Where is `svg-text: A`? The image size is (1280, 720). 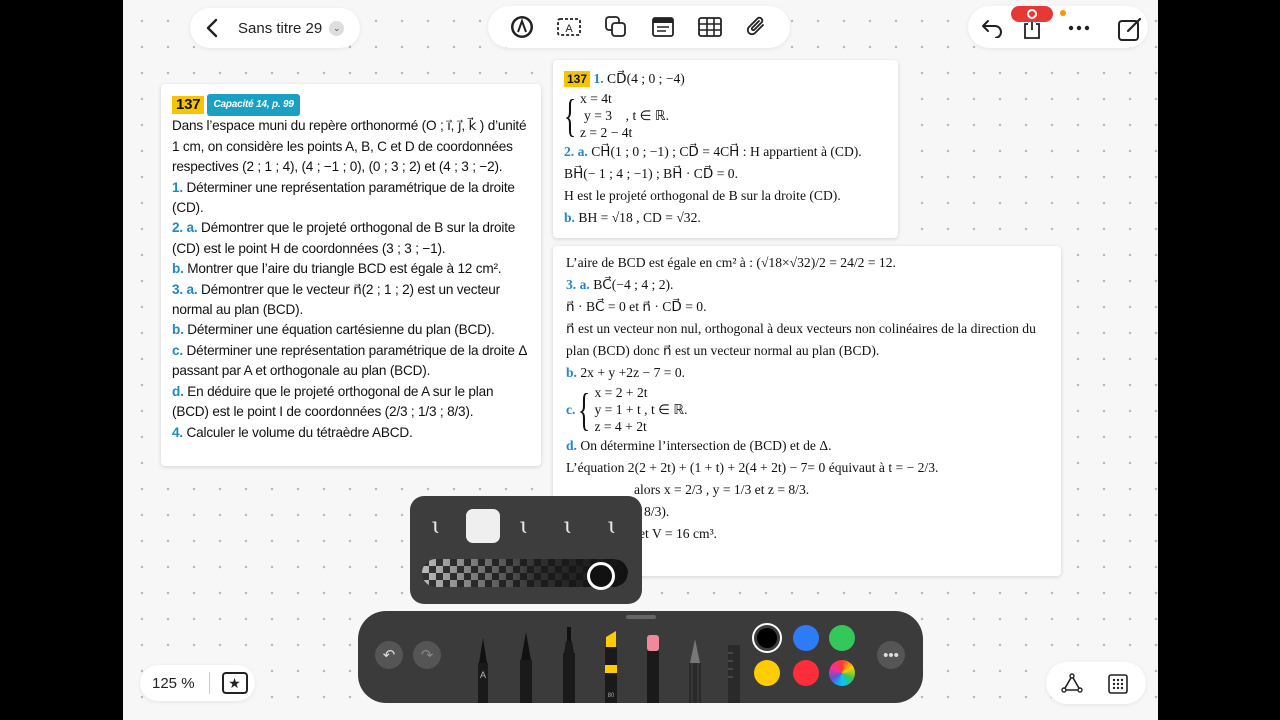
svg-text: A is located at coordinates (569, 29).